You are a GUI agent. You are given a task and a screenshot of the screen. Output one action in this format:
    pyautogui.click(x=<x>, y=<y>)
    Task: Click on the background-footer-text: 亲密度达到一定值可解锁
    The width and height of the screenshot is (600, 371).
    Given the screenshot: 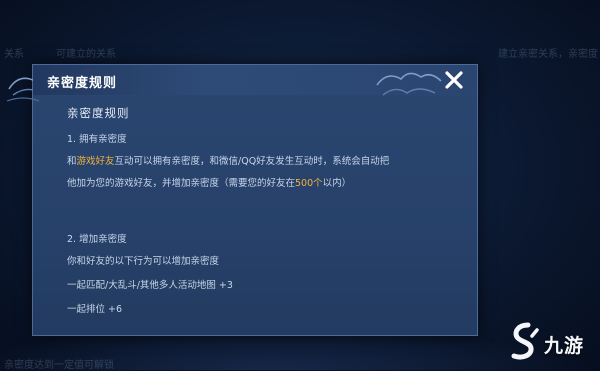 What is the action you would take?
    pyautogui.click(x=59, y=365)
    